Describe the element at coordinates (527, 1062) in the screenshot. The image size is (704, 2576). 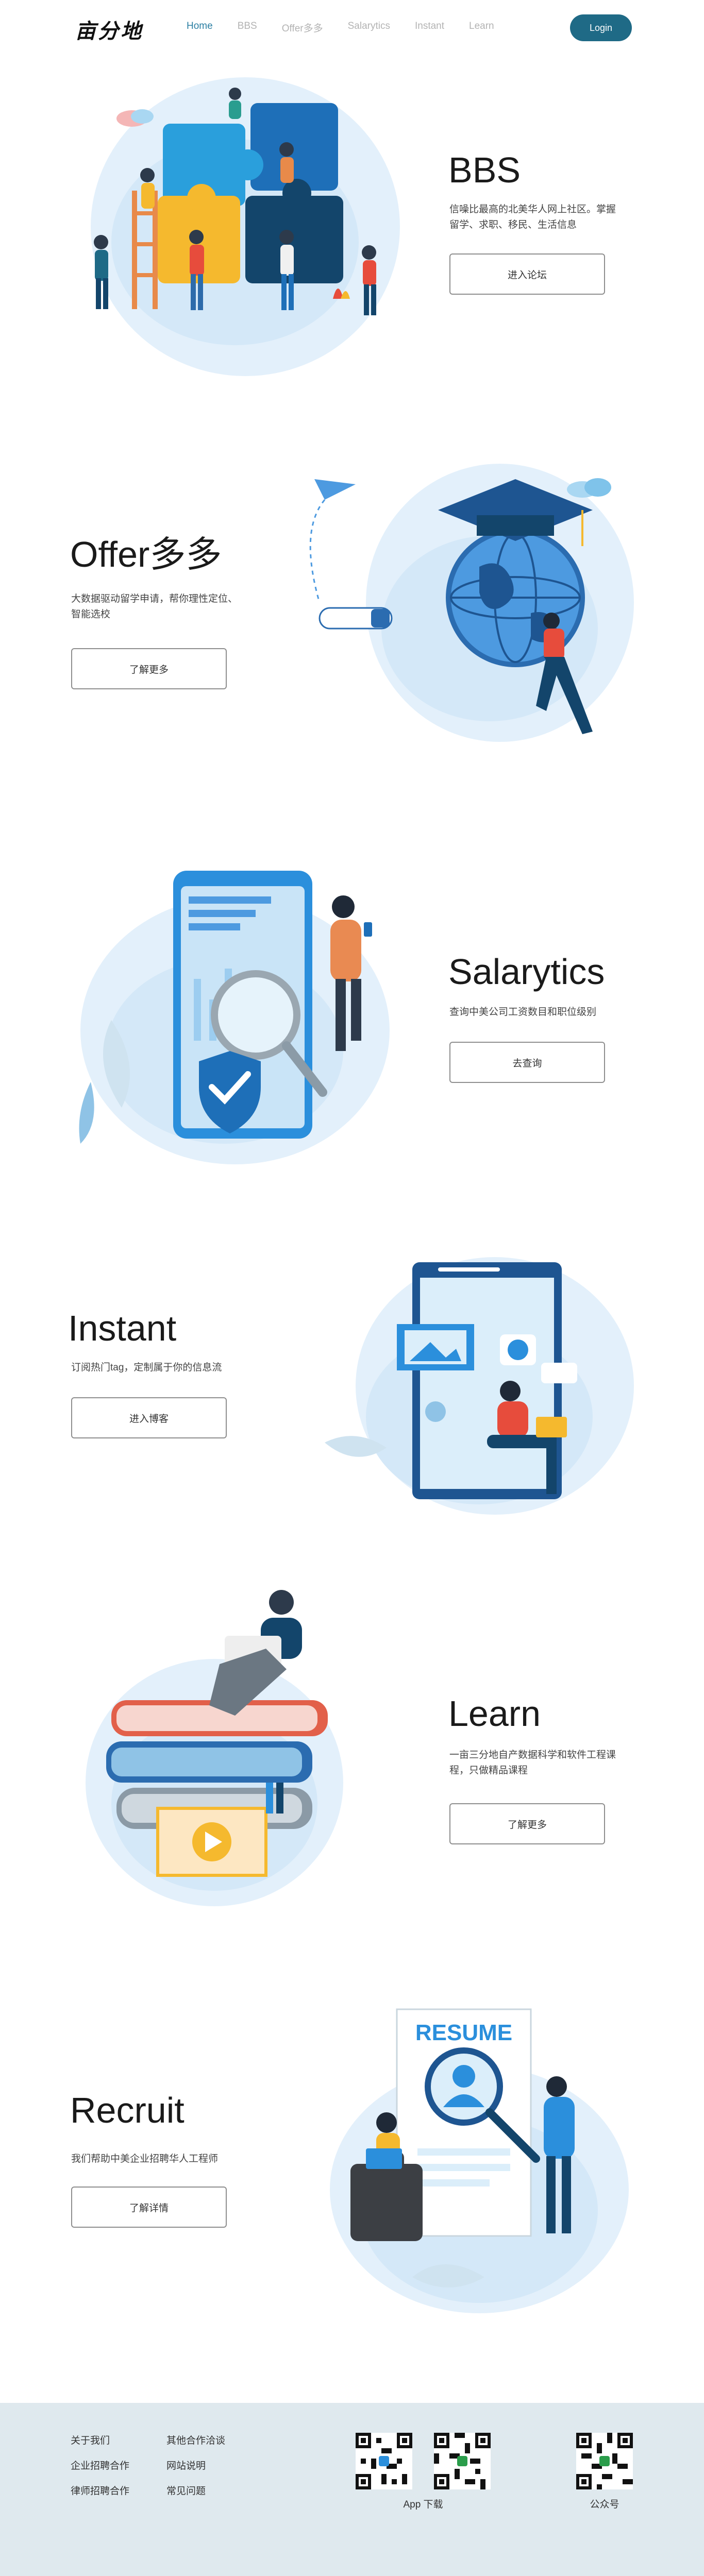
I see `go-query-button: 去查询` at that location.